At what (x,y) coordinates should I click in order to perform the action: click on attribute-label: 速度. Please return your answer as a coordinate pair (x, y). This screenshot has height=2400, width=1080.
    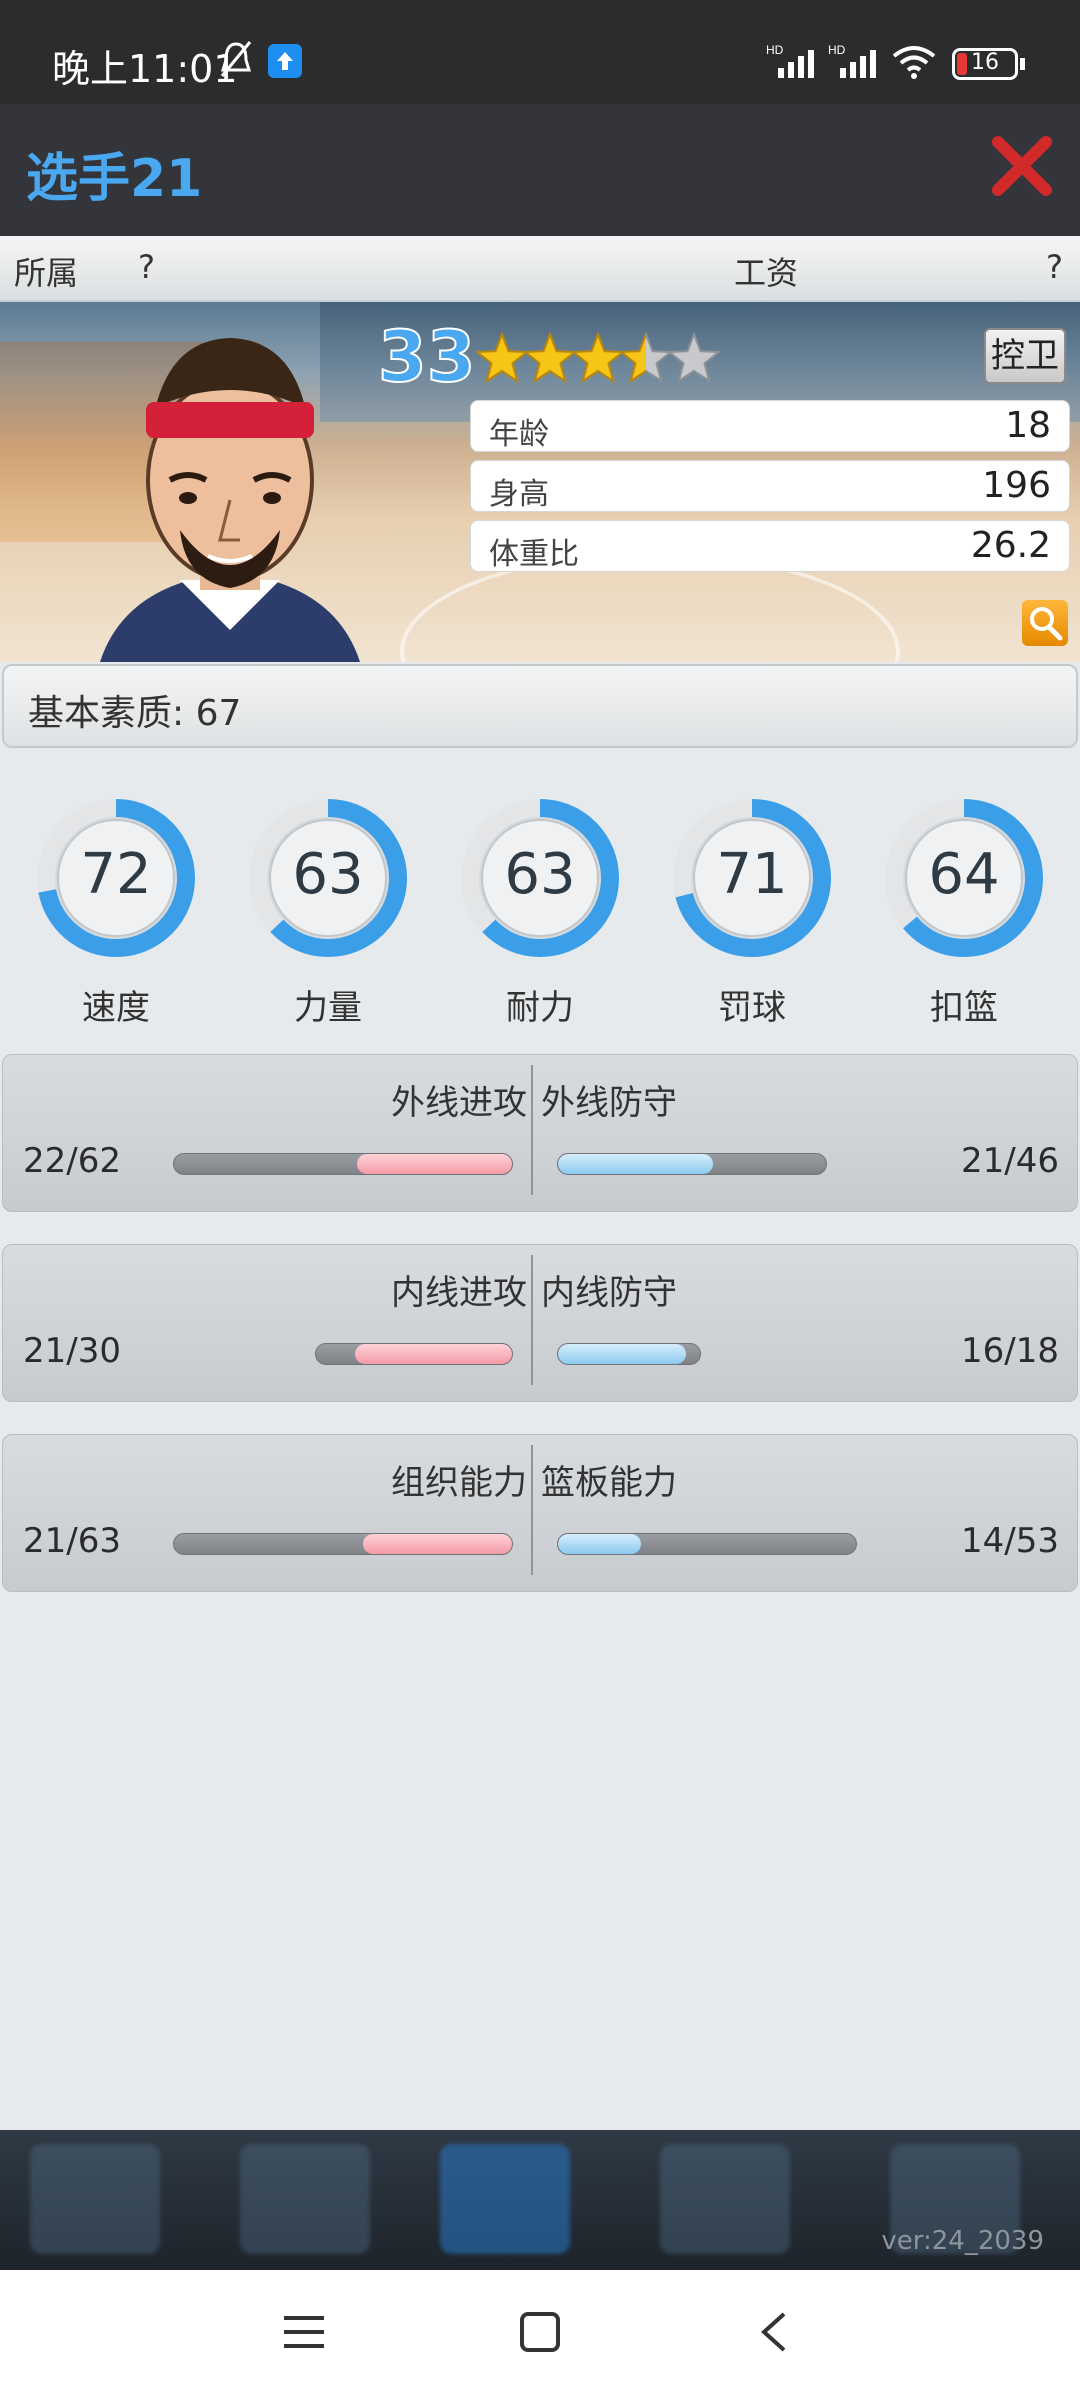
    Looking at the image, I should click on (116, 1008).